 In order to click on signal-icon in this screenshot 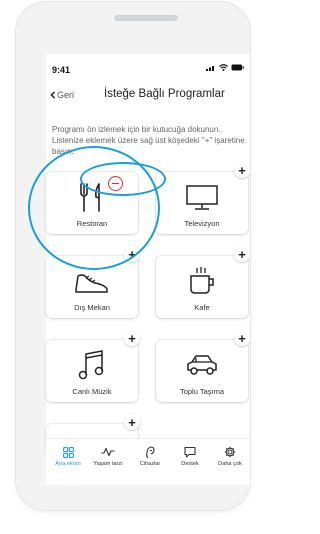, I will do `click(210, 68)`.